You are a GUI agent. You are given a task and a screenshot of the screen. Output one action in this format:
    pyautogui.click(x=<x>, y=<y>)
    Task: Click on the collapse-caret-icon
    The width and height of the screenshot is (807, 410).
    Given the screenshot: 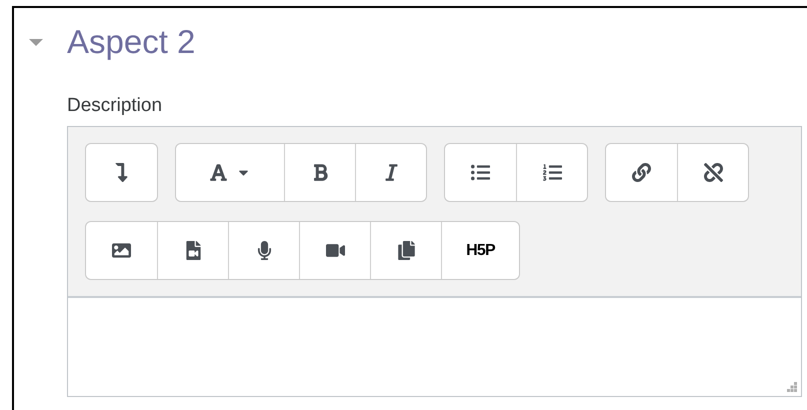 What is the action you would take?
    pyautogui.click(x=36, y=43)
    